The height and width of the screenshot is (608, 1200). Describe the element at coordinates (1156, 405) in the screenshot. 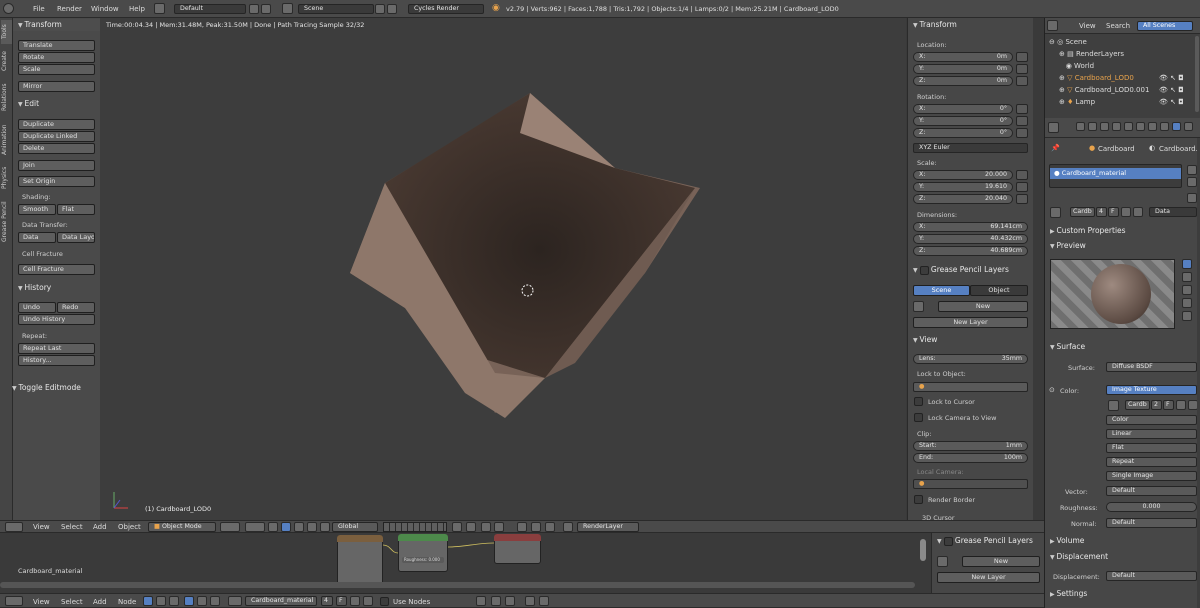

I see `image-users-field: 2` at that location.